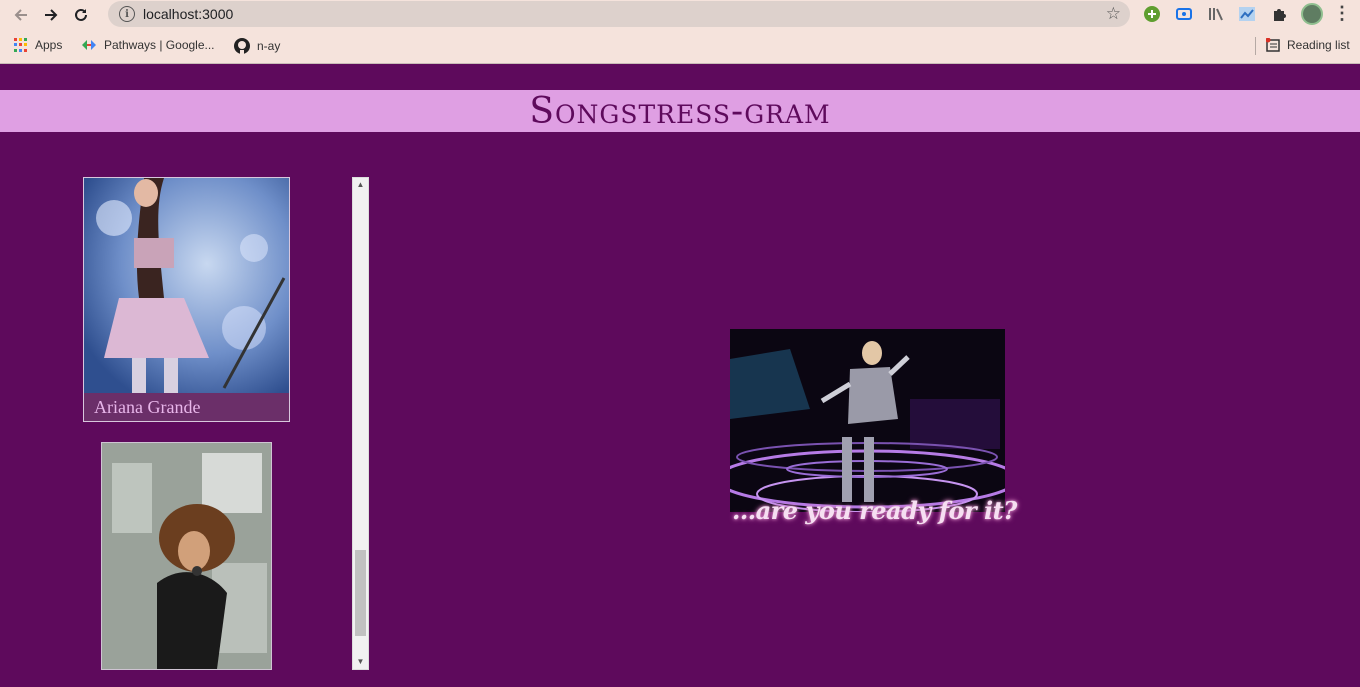 Image resolution: width=1360 pixels, height=687 pixels. Describe the element at coordinates (188, 14) in the screenshot. I see `url-text: localhost:3000` at that location.